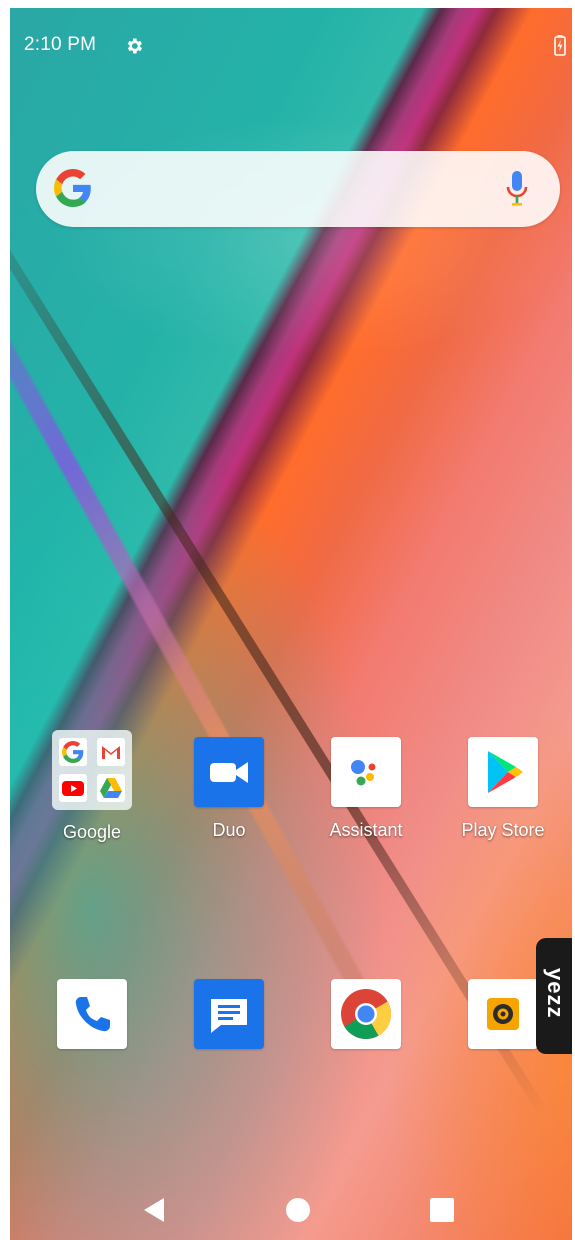 This screenshot has width=575, height=1240. What do you see at coordinates (111, 788) in the screenshot?
I see `drive-icon` at bounding box center [111, 788].